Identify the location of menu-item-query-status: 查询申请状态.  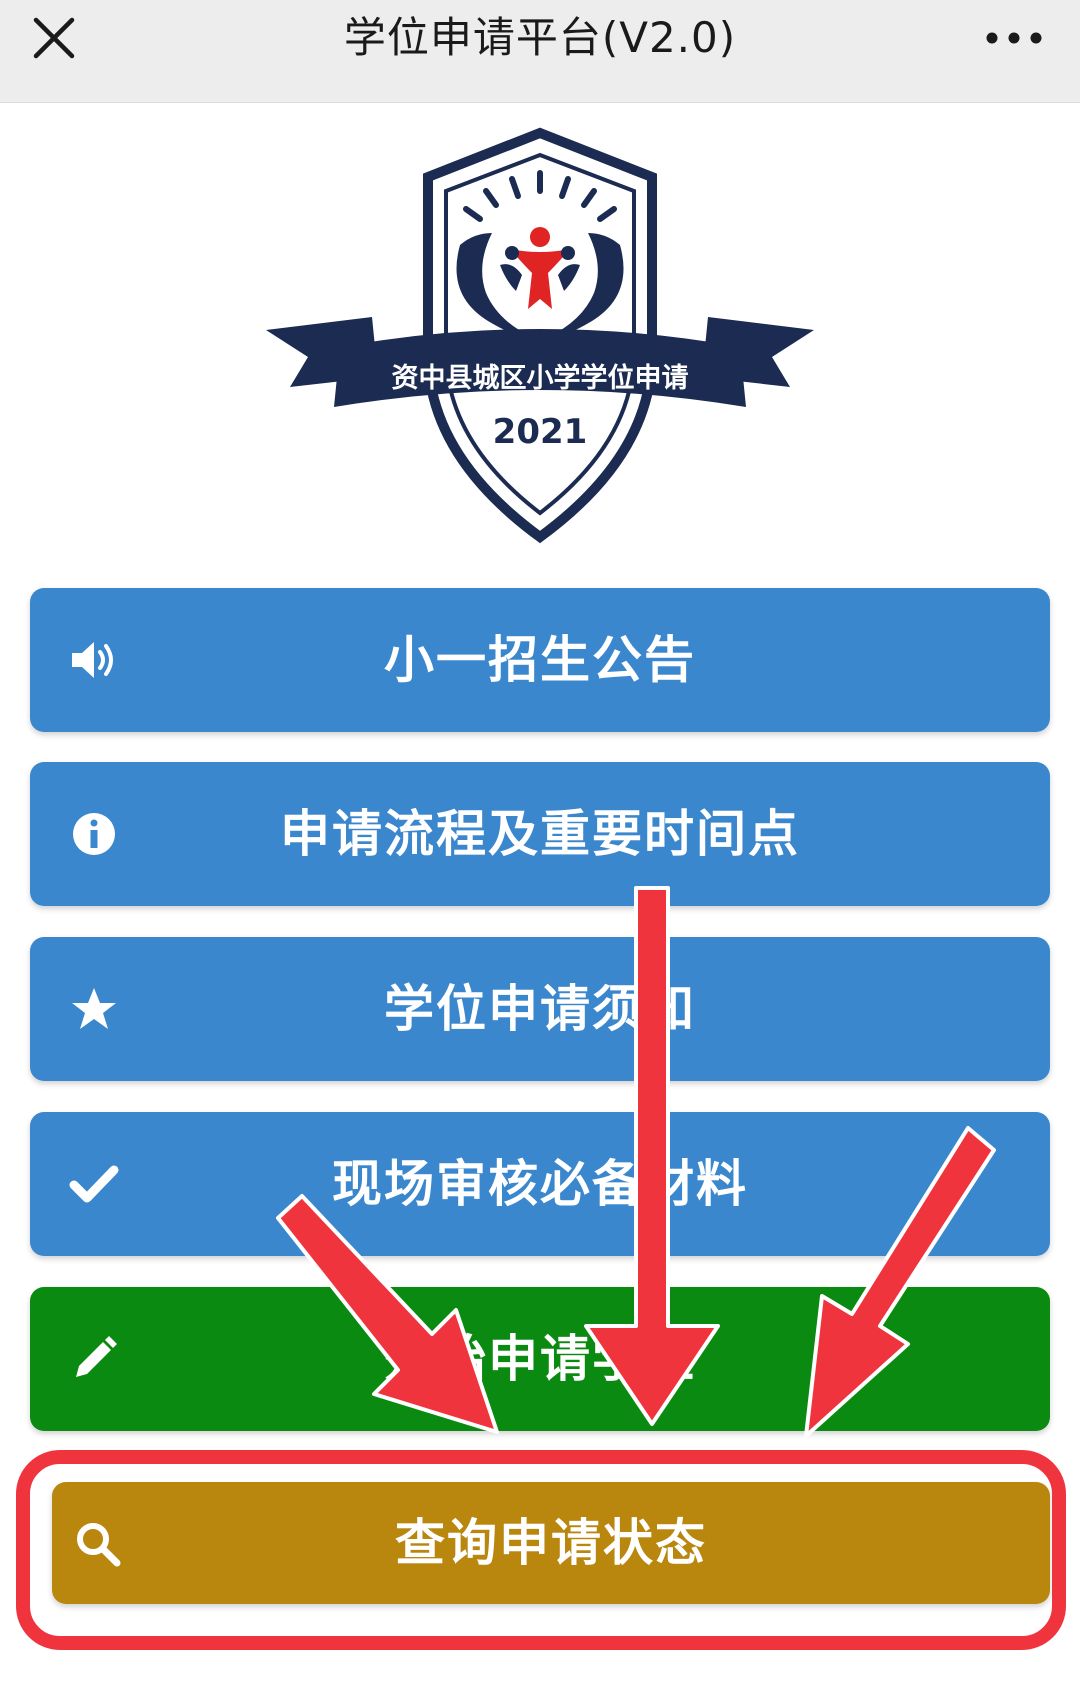
(551, 1543).